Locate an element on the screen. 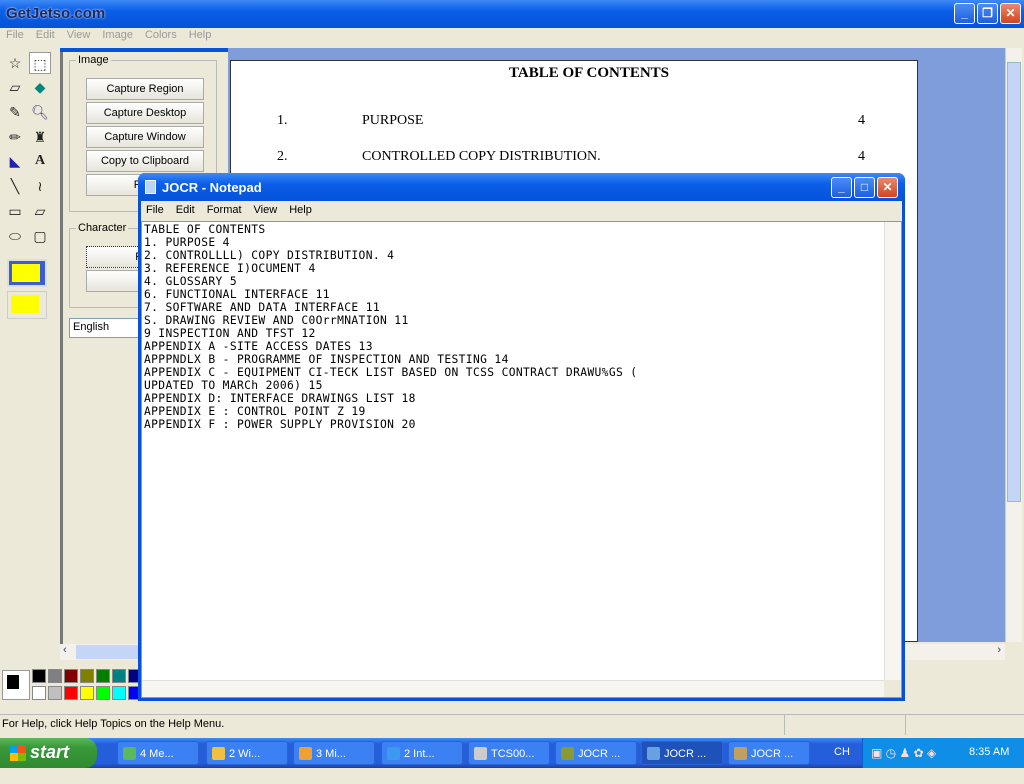 Image resolution: width=1024 pixels, height=784 pixels. curve-icon: ≀ is located at coordinates (40, 186).